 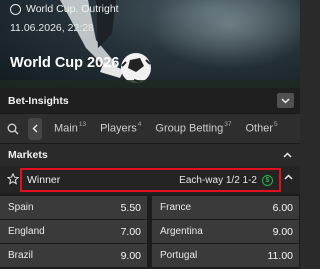 I want to click on market-tabs: Main13 Players4 Group Betting37 Other5, so click(x=150, y=128).